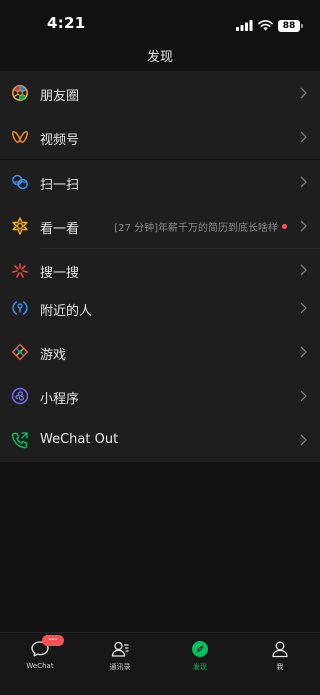  What do you see at coordinates (20, 182) in the screenshot?
I see `scan-icon` at bounding box center [20, 182].